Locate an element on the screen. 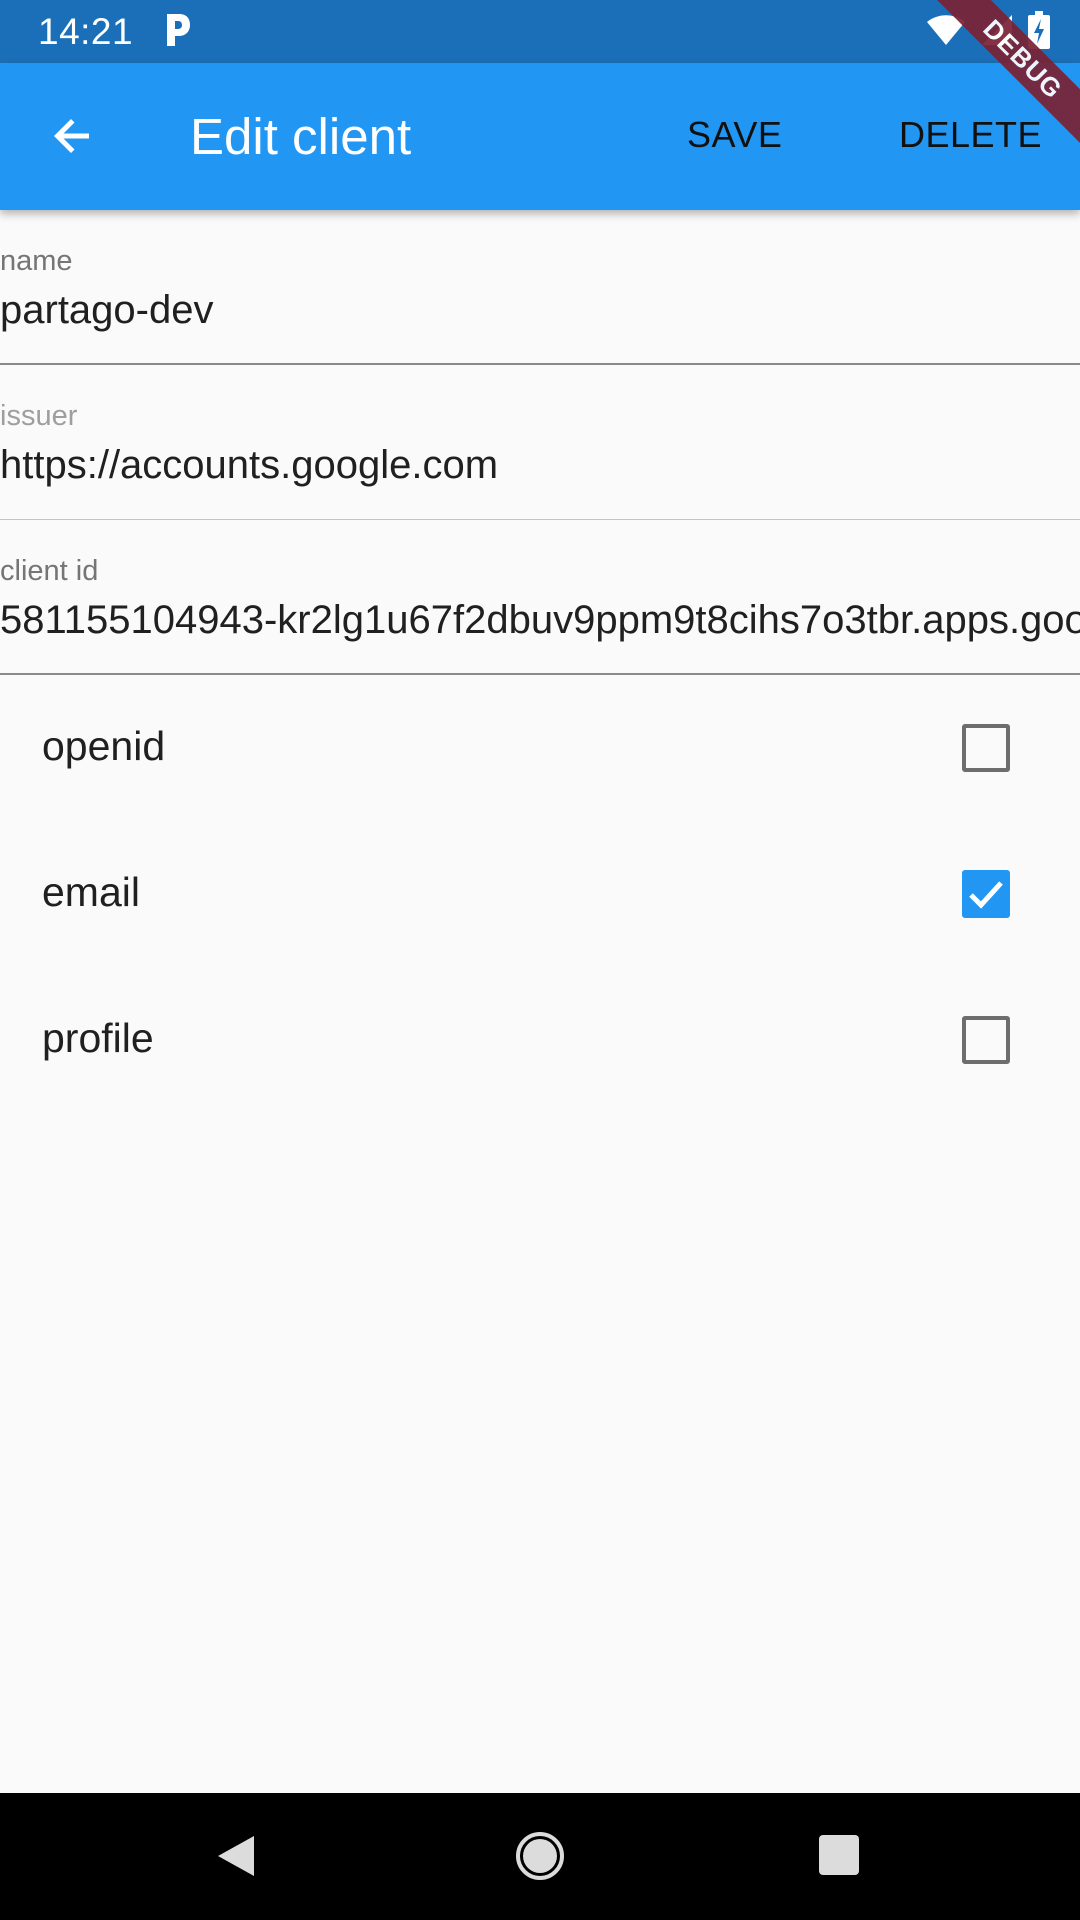 Image resolution: width=1080 pixels, height=1920 pixels. name-field-value: partago-dev is located at coordinates (106, 310).